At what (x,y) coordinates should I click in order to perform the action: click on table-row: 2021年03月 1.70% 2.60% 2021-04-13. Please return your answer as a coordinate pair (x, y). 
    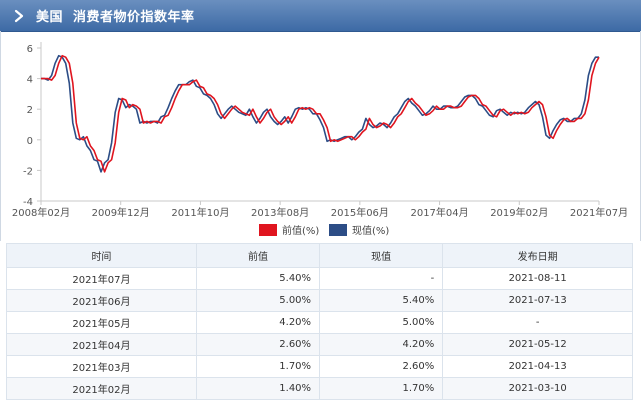
    Looking at the image, I should click on (319, 366).